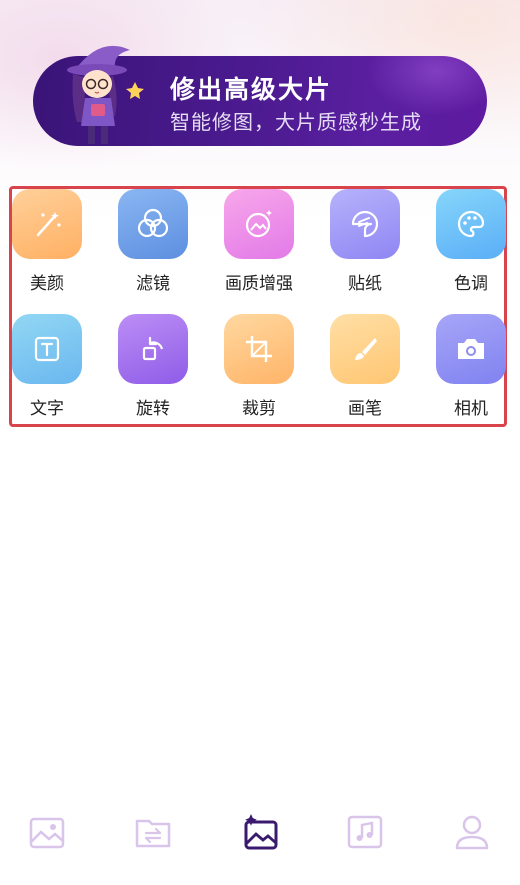 The image size is (520, 885). Describe the element at coordinates (471, 409) in the screenshot. I see `tool-label: 相机` at that location.